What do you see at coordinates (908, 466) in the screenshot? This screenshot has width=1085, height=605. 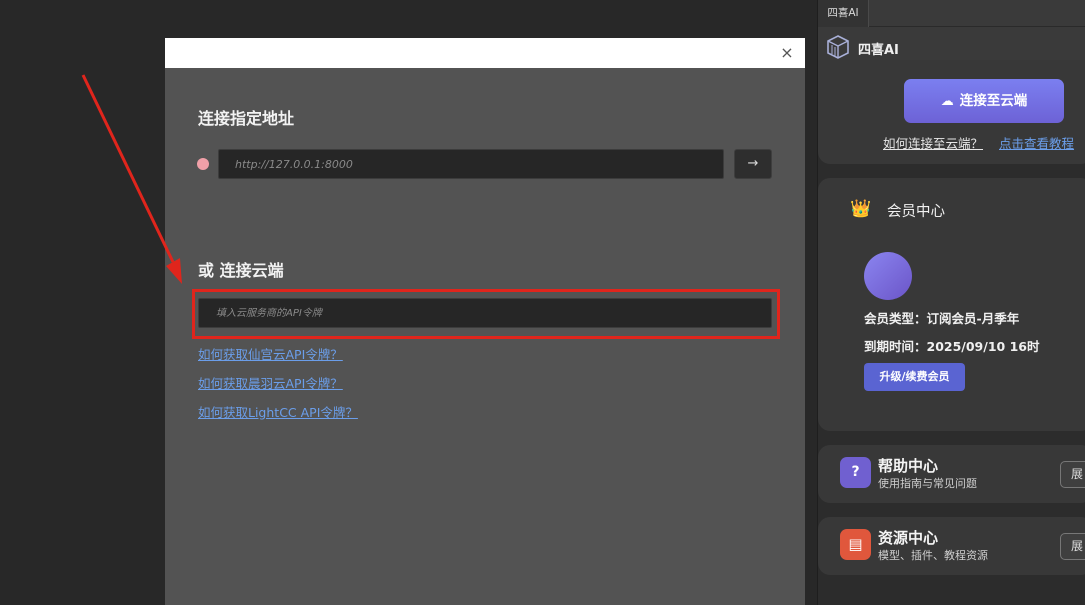 I see `help-center-title: 帮助中心` at bounding box center [908, 466].